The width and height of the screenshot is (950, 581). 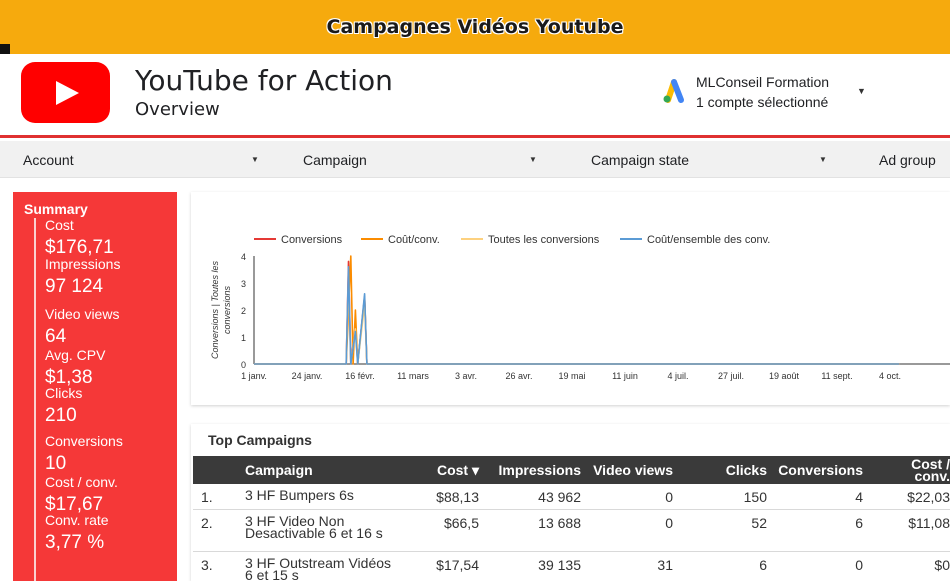 What do you see at coordinates (320, 495) in the screenshot?
I see `cell-campaign: 3 HF Bumpers 6s` at bounding box center [320, 495].